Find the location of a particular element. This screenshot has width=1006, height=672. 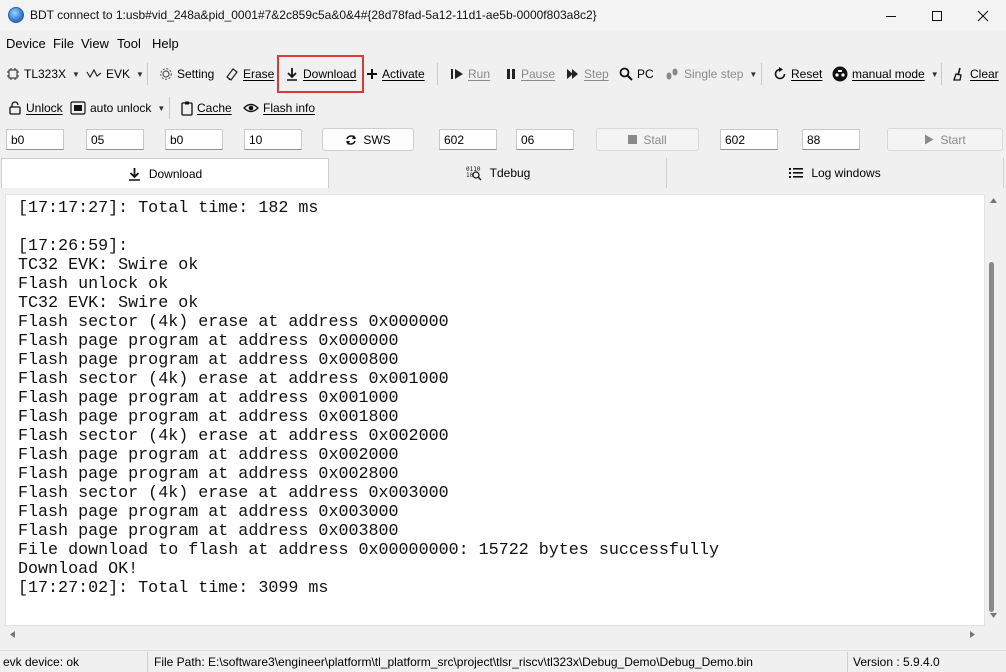

stall-label: Stall is located at coordinates (655, 139).